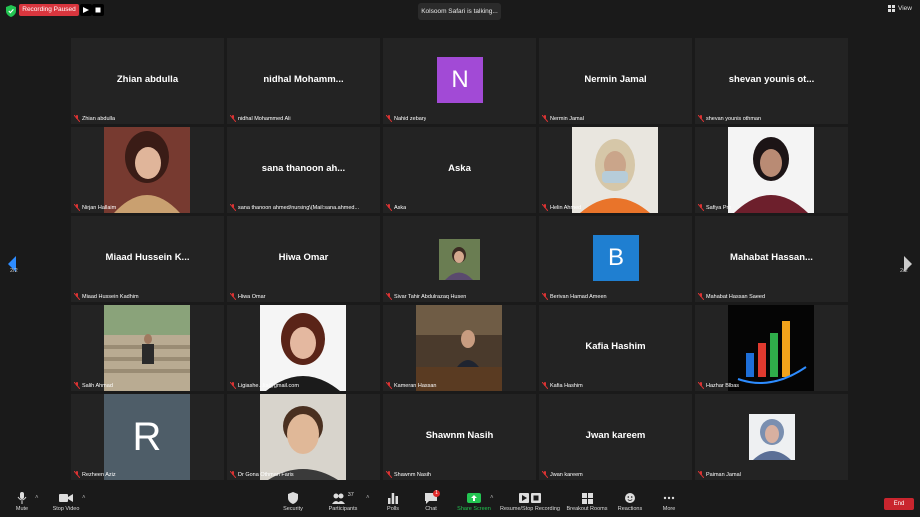 The image size is (920, 517). I want to click on participant-tile: Hiwa Omar Hiwa Omar, so click(303, 259).